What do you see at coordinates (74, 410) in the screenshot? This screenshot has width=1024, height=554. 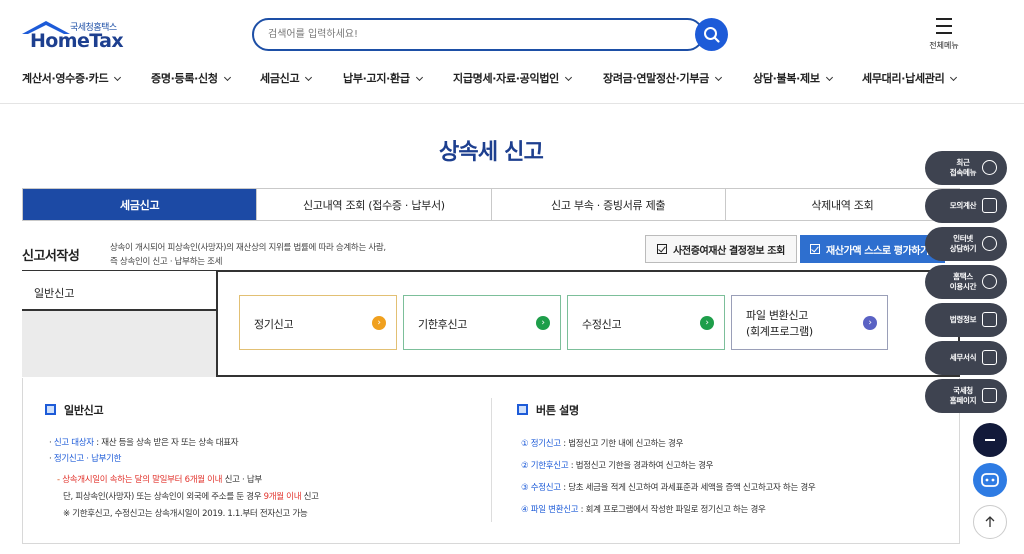 I see `info-heading-general: 일반신고` at bounding box center [74, 410].